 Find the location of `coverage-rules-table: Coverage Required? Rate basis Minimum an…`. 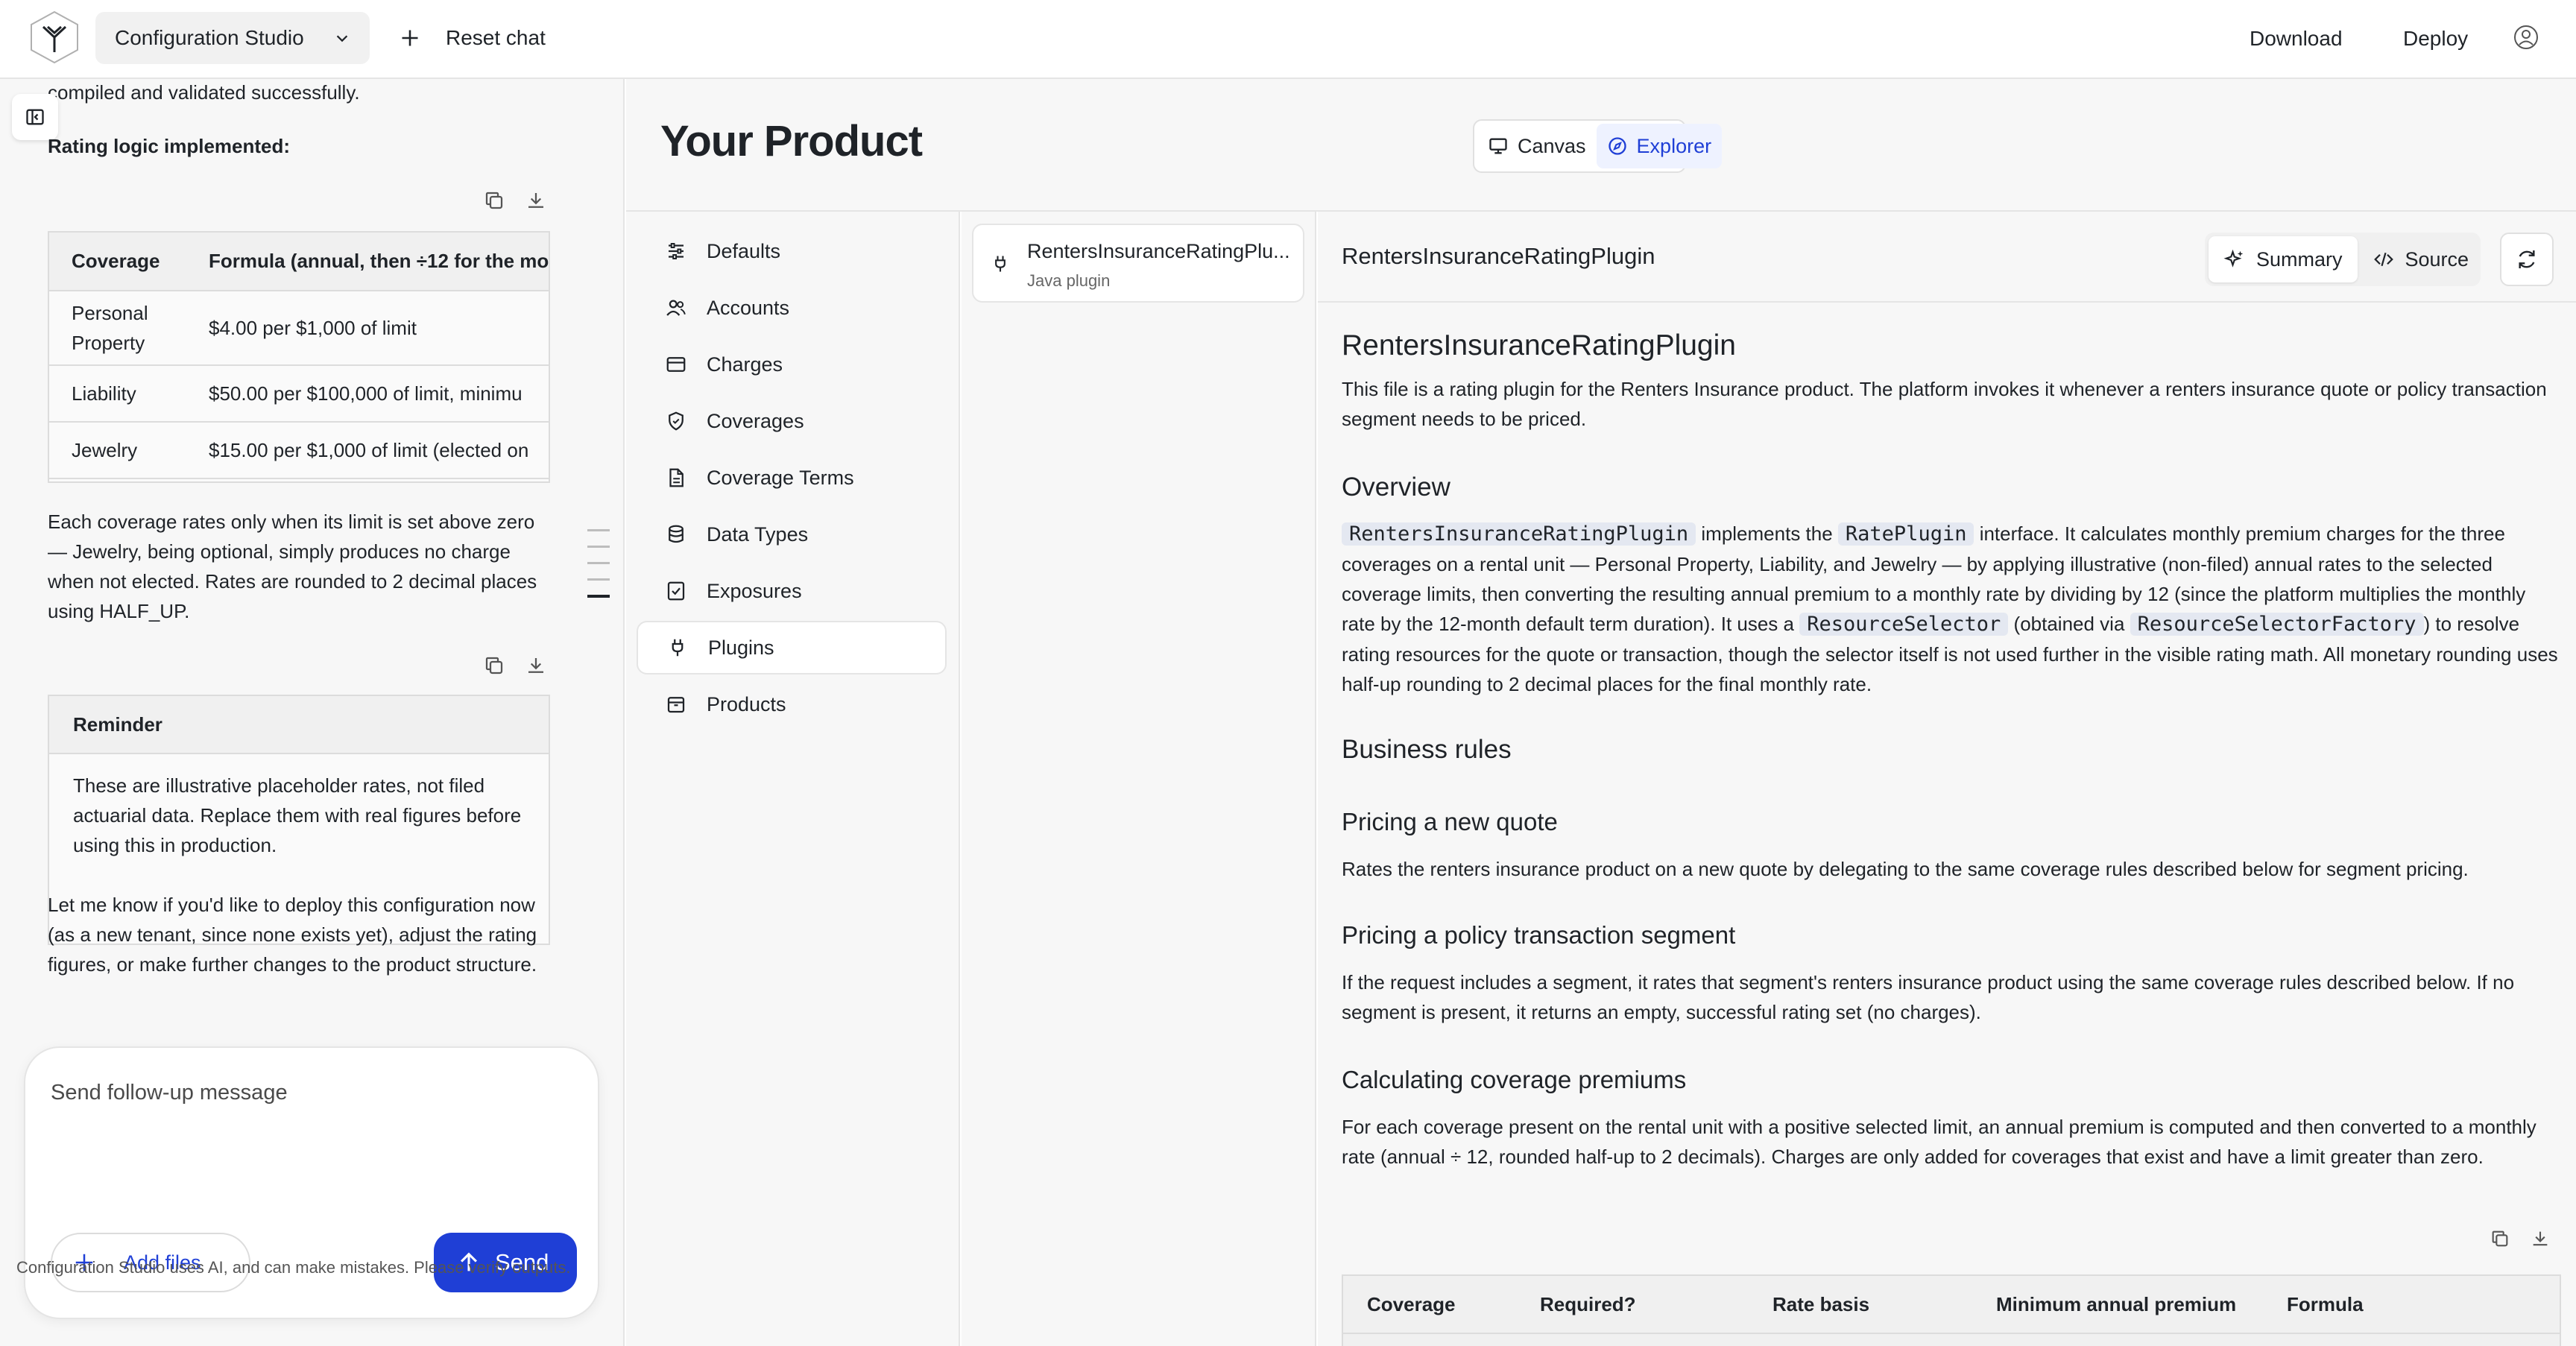

coverage-rules-table: Coverage Required? Rate basis Minimum an… is located at coordinates (1952, 1310).